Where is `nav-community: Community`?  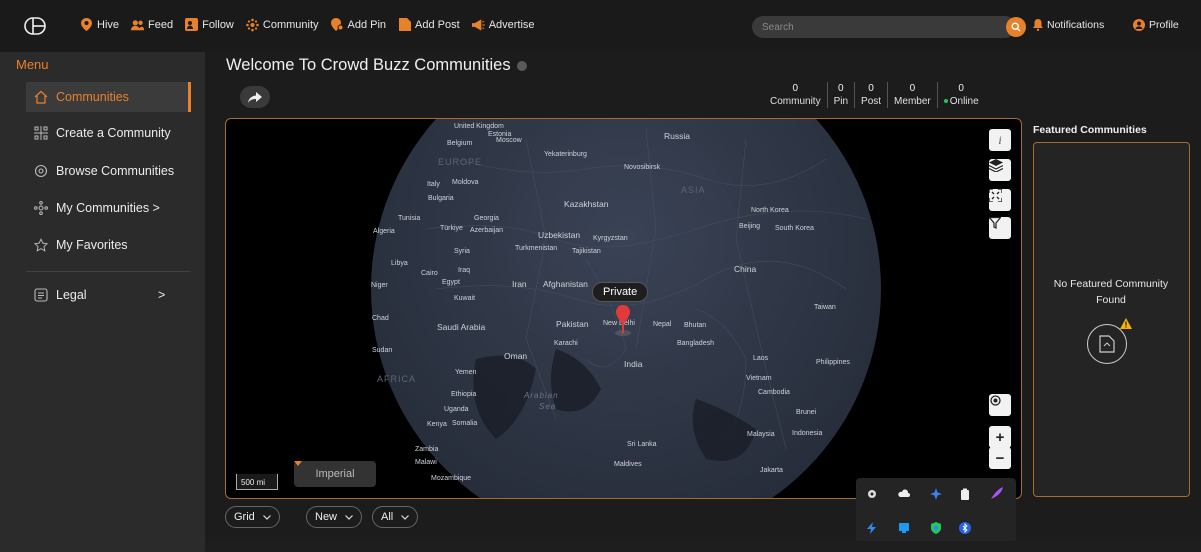 nav-community: Community is located at coordinates (282, 24).